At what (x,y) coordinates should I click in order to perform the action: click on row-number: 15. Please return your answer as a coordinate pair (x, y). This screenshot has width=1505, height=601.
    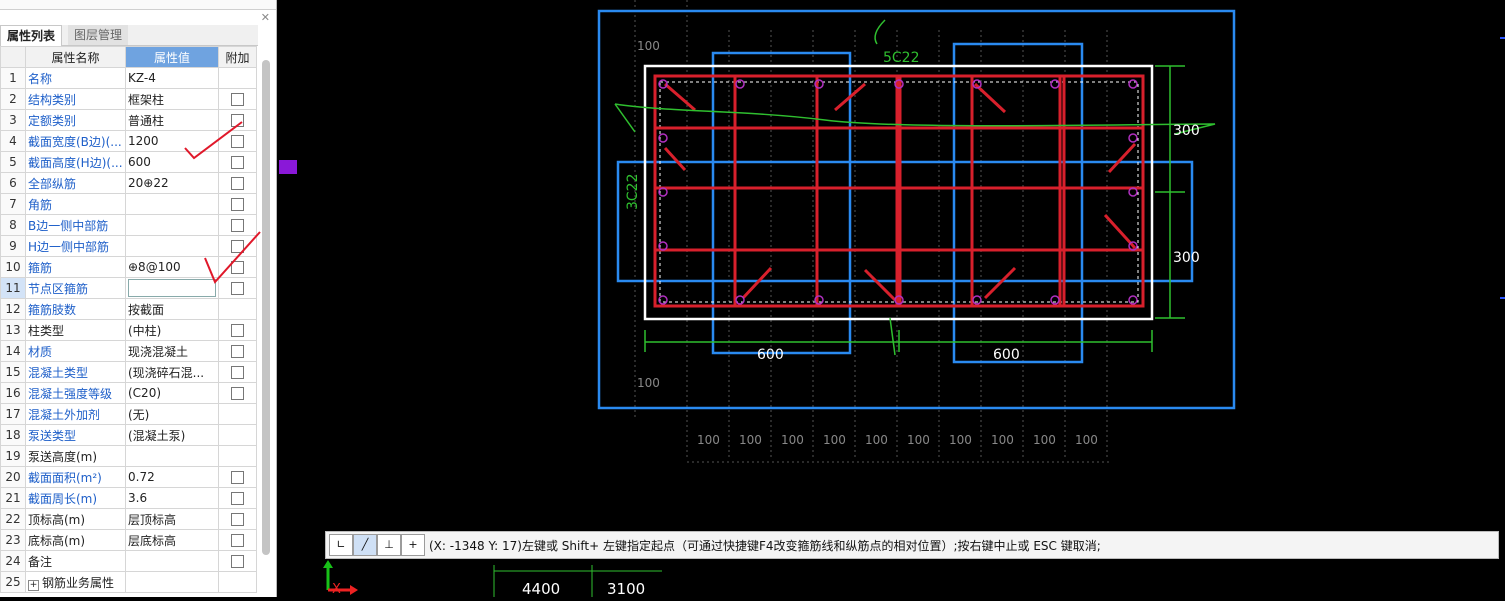
    Looking at the image, I should click on (13, 372).